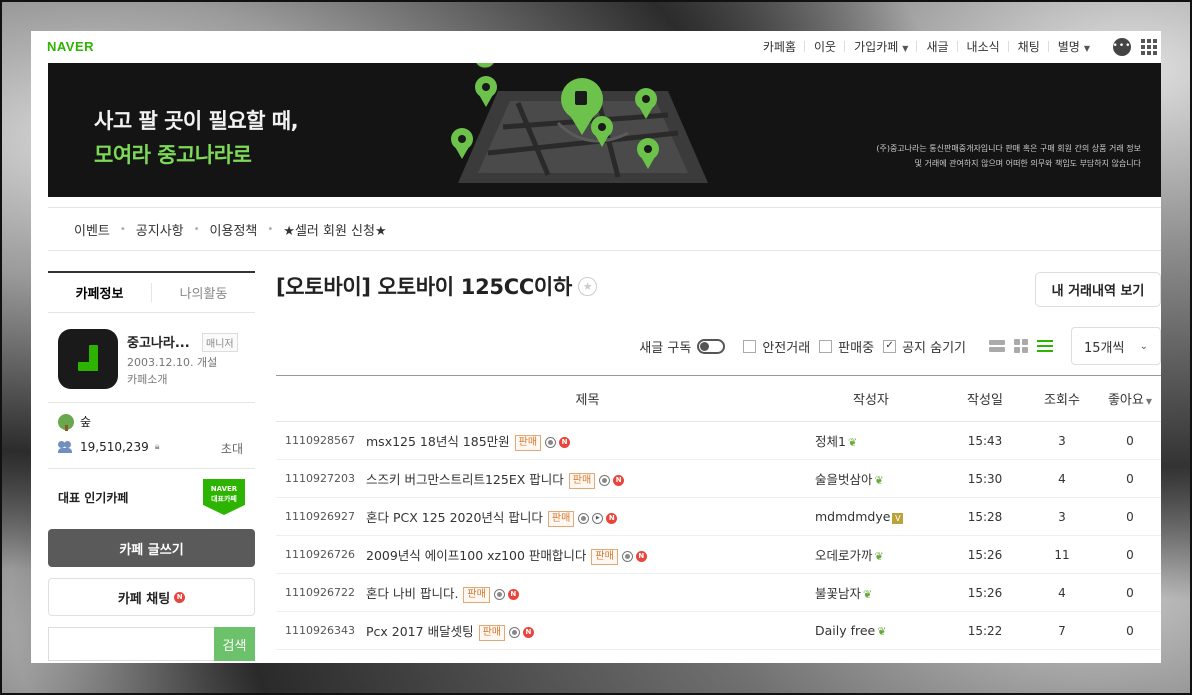 Image resolution: width=1192 pixels, height=695 pixels. What do you see at coordinates (1045, 346) in the screenshot?
I see `list-view-icon` at bounding box center [1045, 346].